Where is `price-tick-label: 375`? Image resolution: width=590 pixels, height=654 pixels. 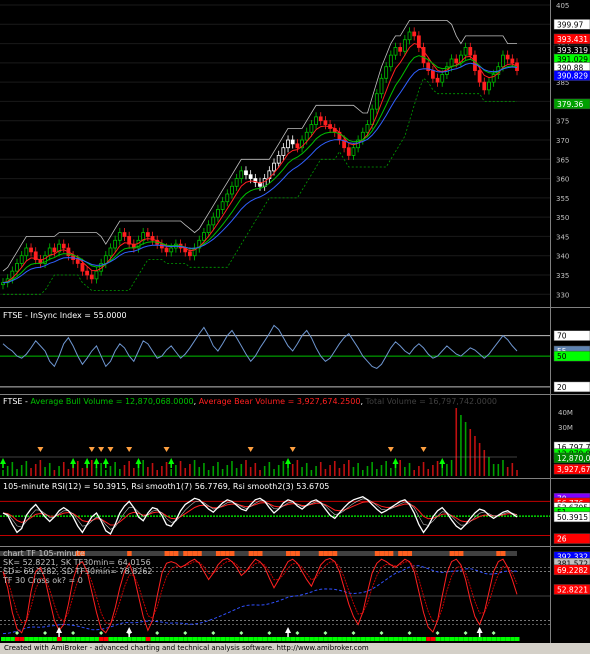 price-tick-label: 375 is located at coordinates (562, 122).